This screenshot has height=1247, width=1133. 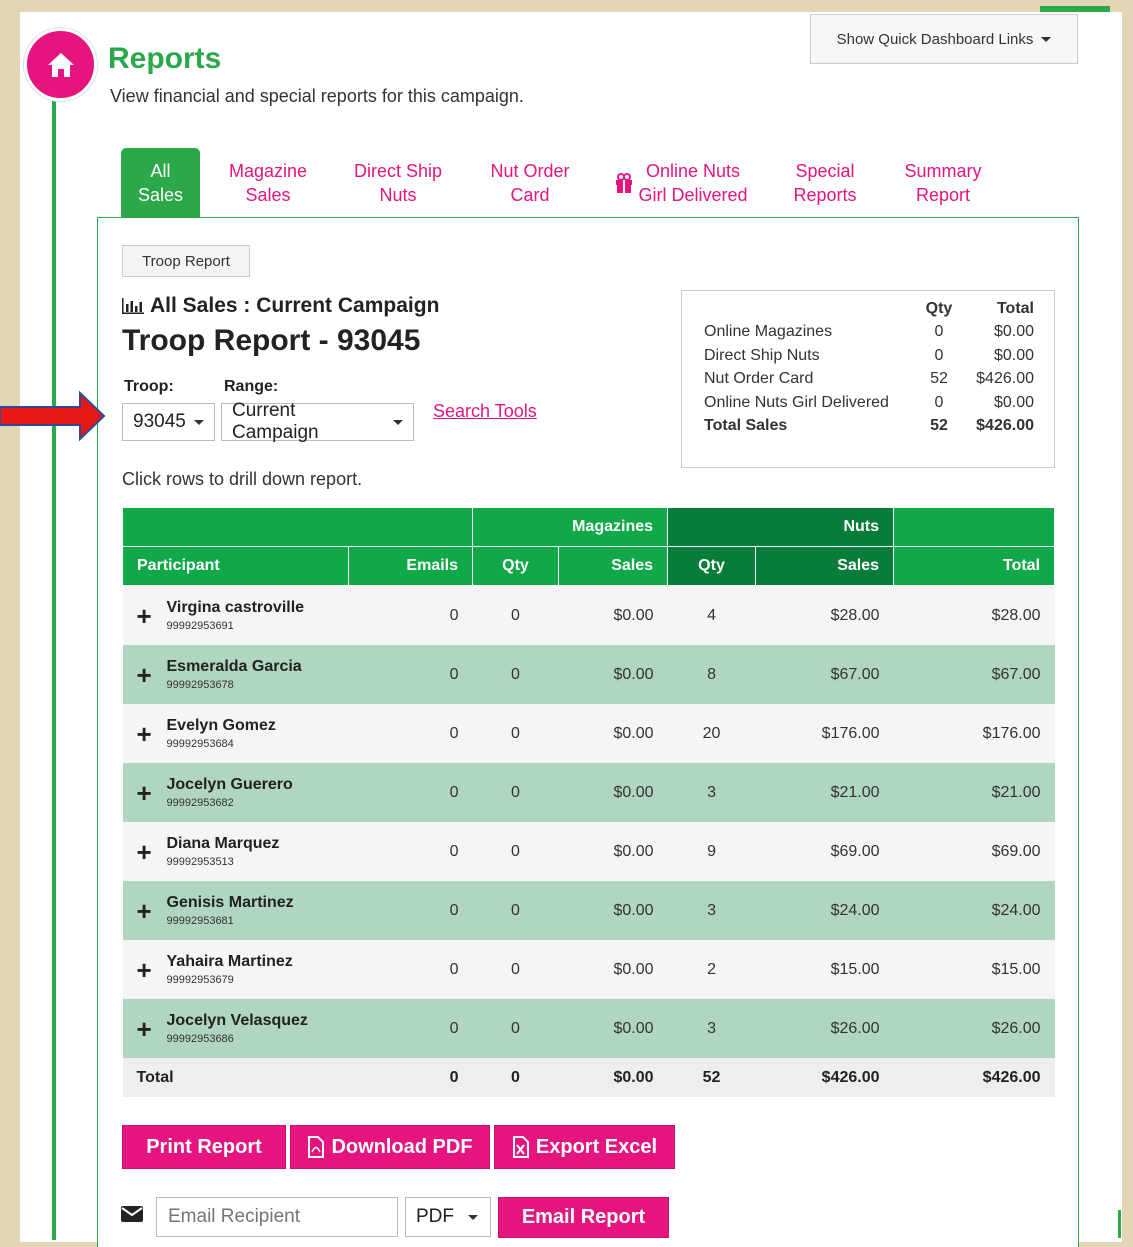 I want to click on section-title: All Sales : Current Campaign, so click(x=280, y=306).